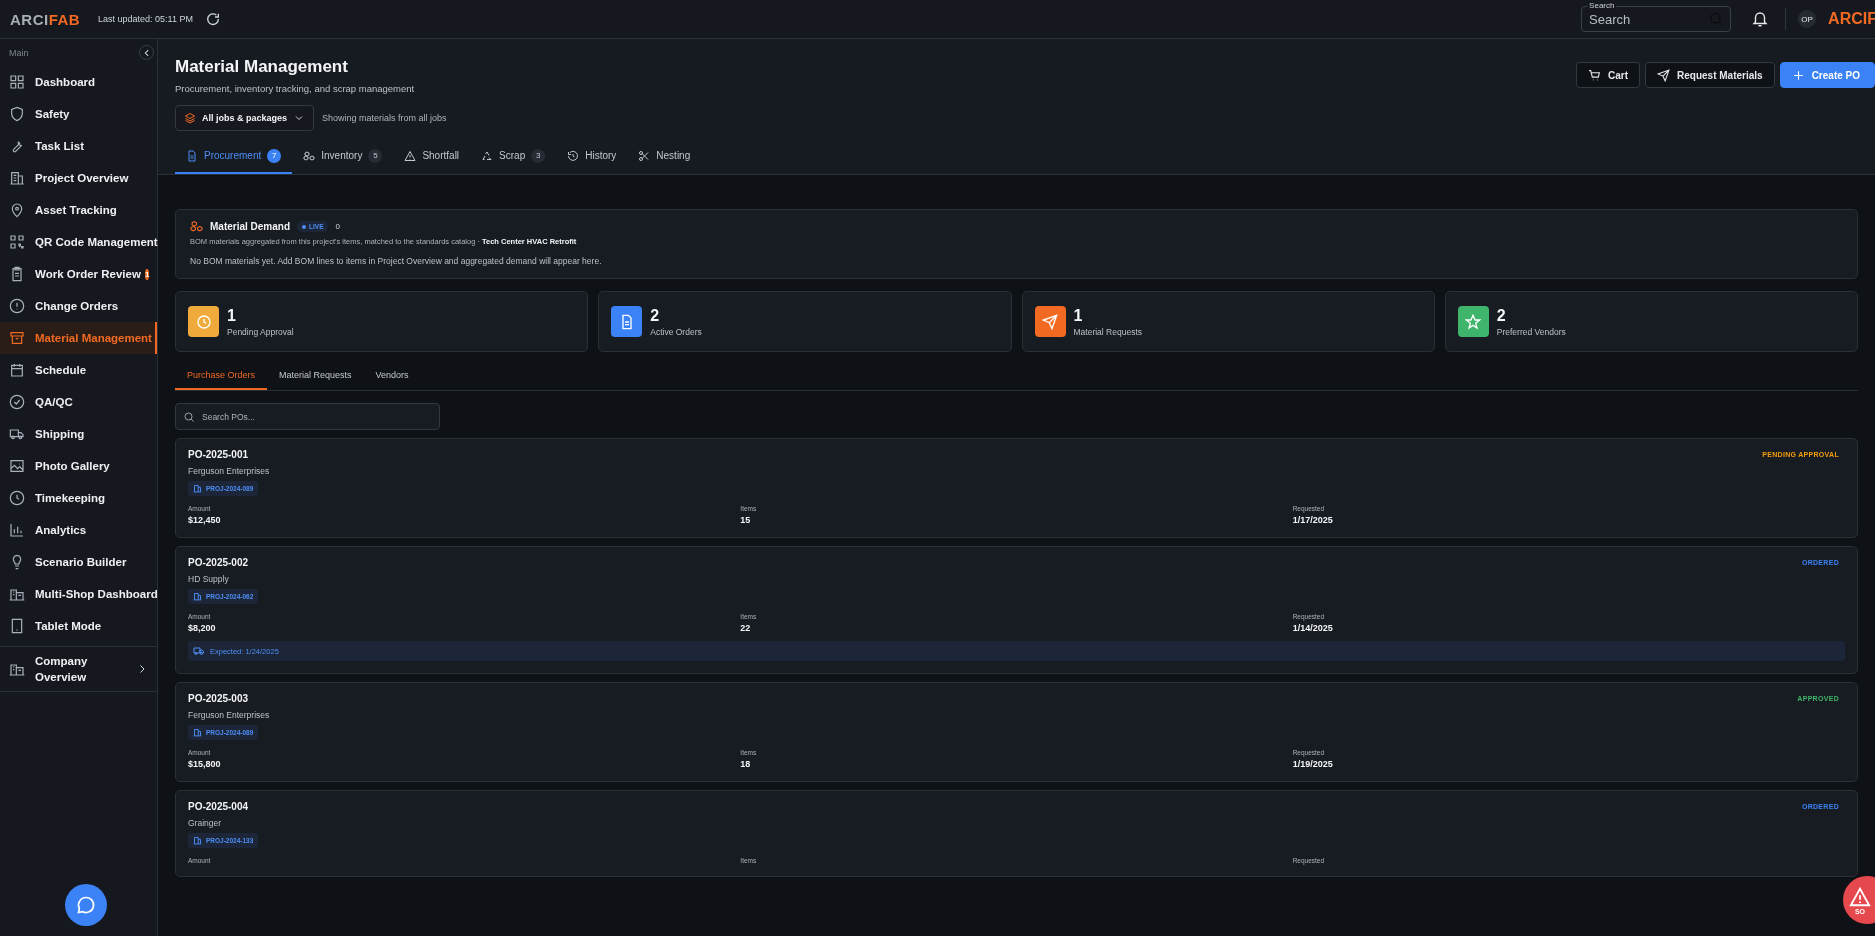  Describe the element at coordinates (218, 454) in the screenshot. I see `po-number: PO-2025-001` at that location.